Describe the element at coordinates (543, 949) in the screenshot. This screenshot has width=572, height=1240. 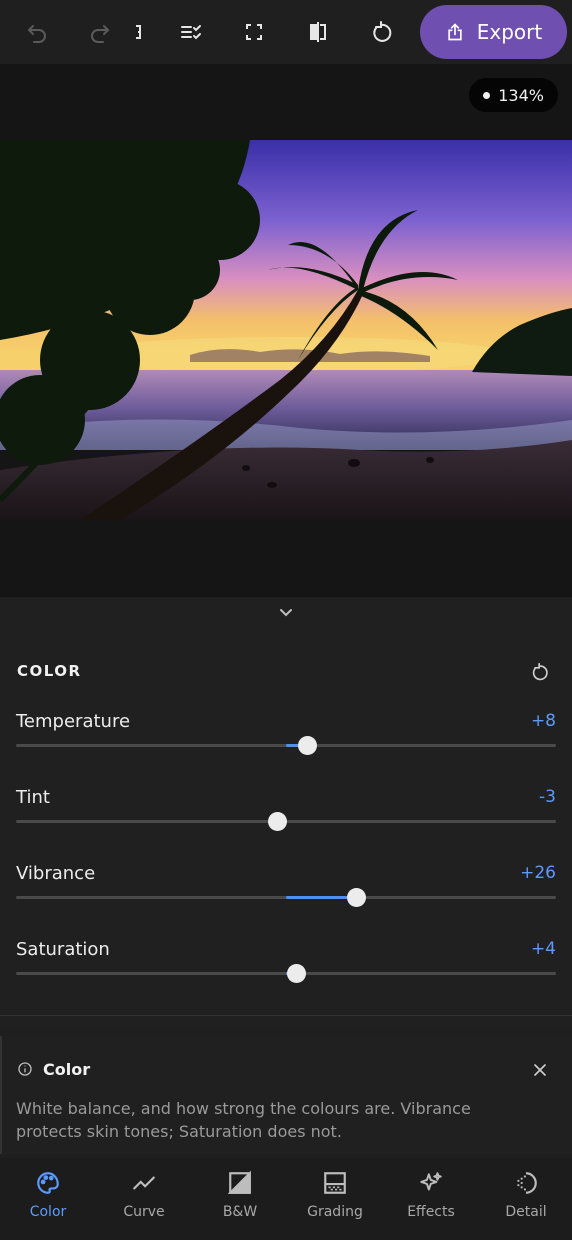
I see `slider-value: +4` at that location.